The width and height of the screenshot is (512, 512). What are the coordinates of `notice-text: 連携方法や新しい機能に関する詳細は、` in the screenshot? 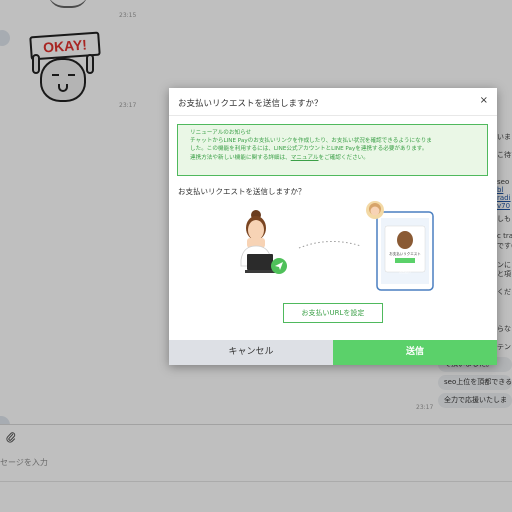 It's located at (240, 157).